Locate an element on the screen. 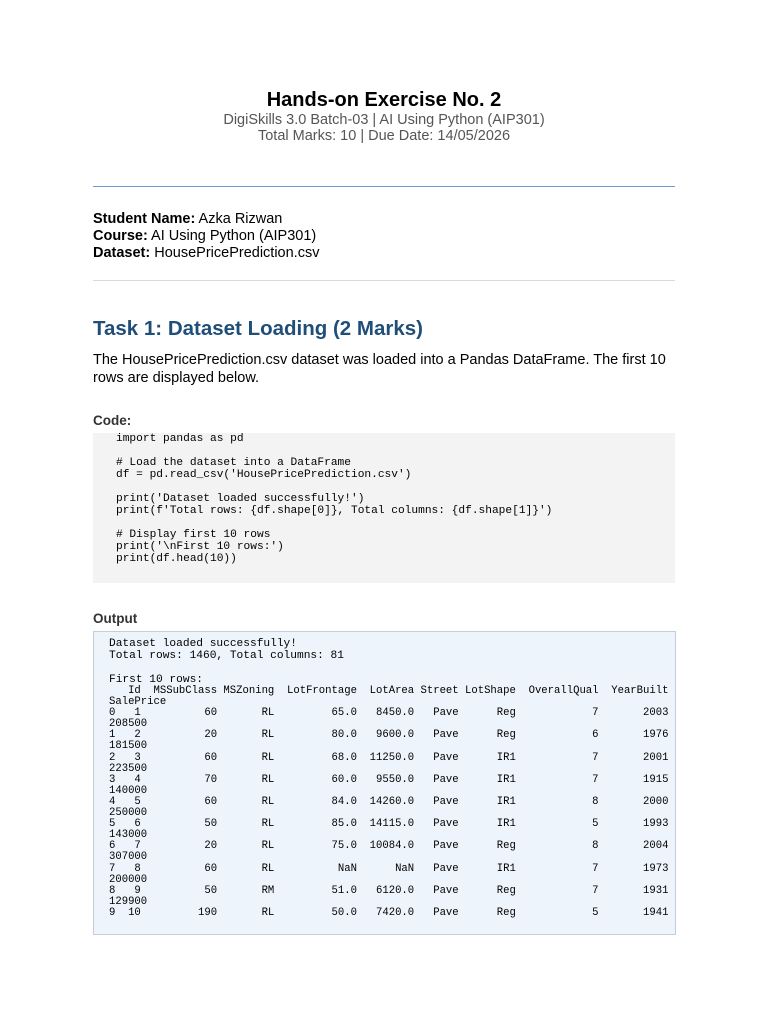 This screenshot has width=768, height=1024. student-name-line: Student Name: Azka Rizwan is located at coordinates (206, 219).